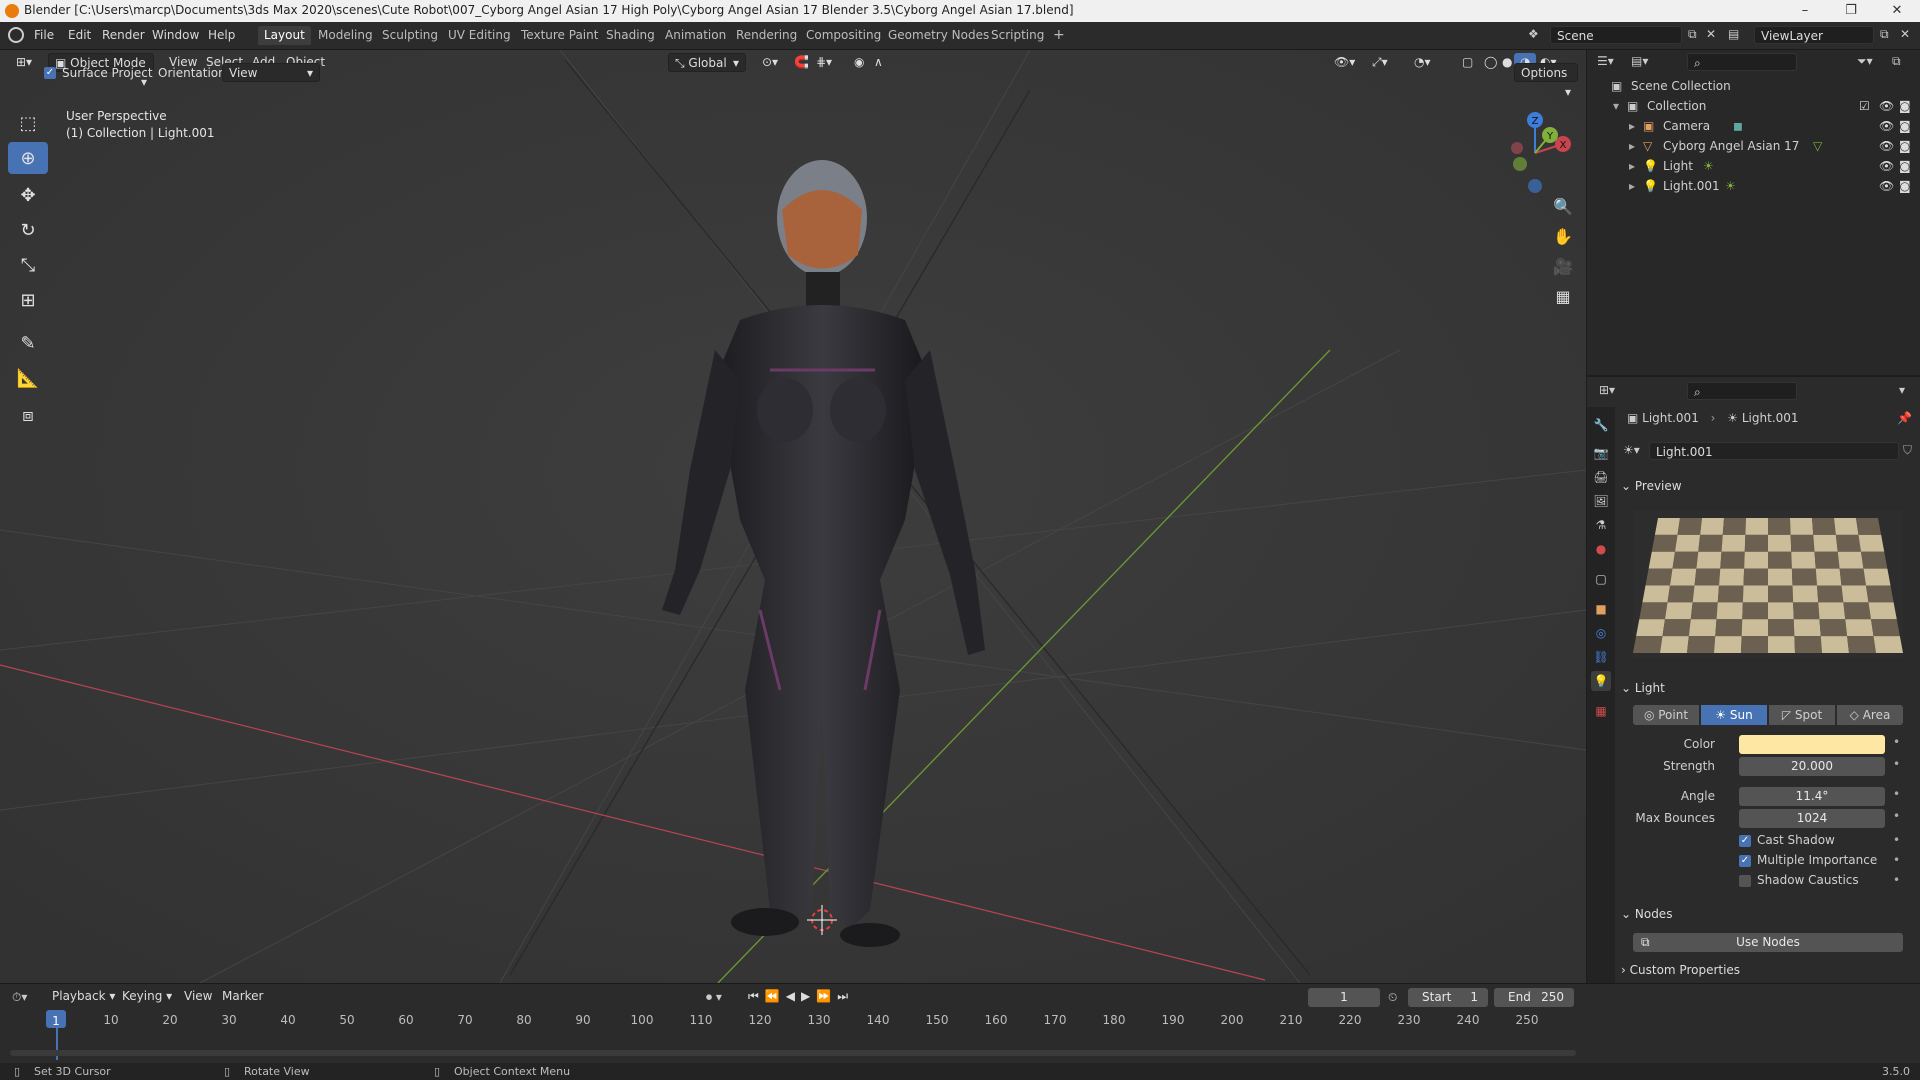  I want to click on menu-window: Window, so click(175, 35).